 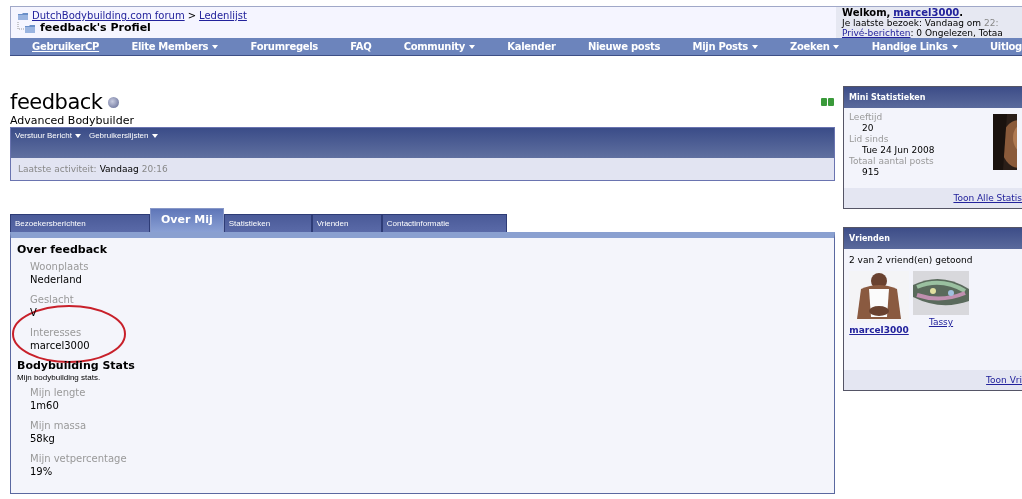 What do you see at coordinates (123, 135) in the screenshot?
I see `menu-button: Gebruikerslijsten` at bounding box center [123, 135].